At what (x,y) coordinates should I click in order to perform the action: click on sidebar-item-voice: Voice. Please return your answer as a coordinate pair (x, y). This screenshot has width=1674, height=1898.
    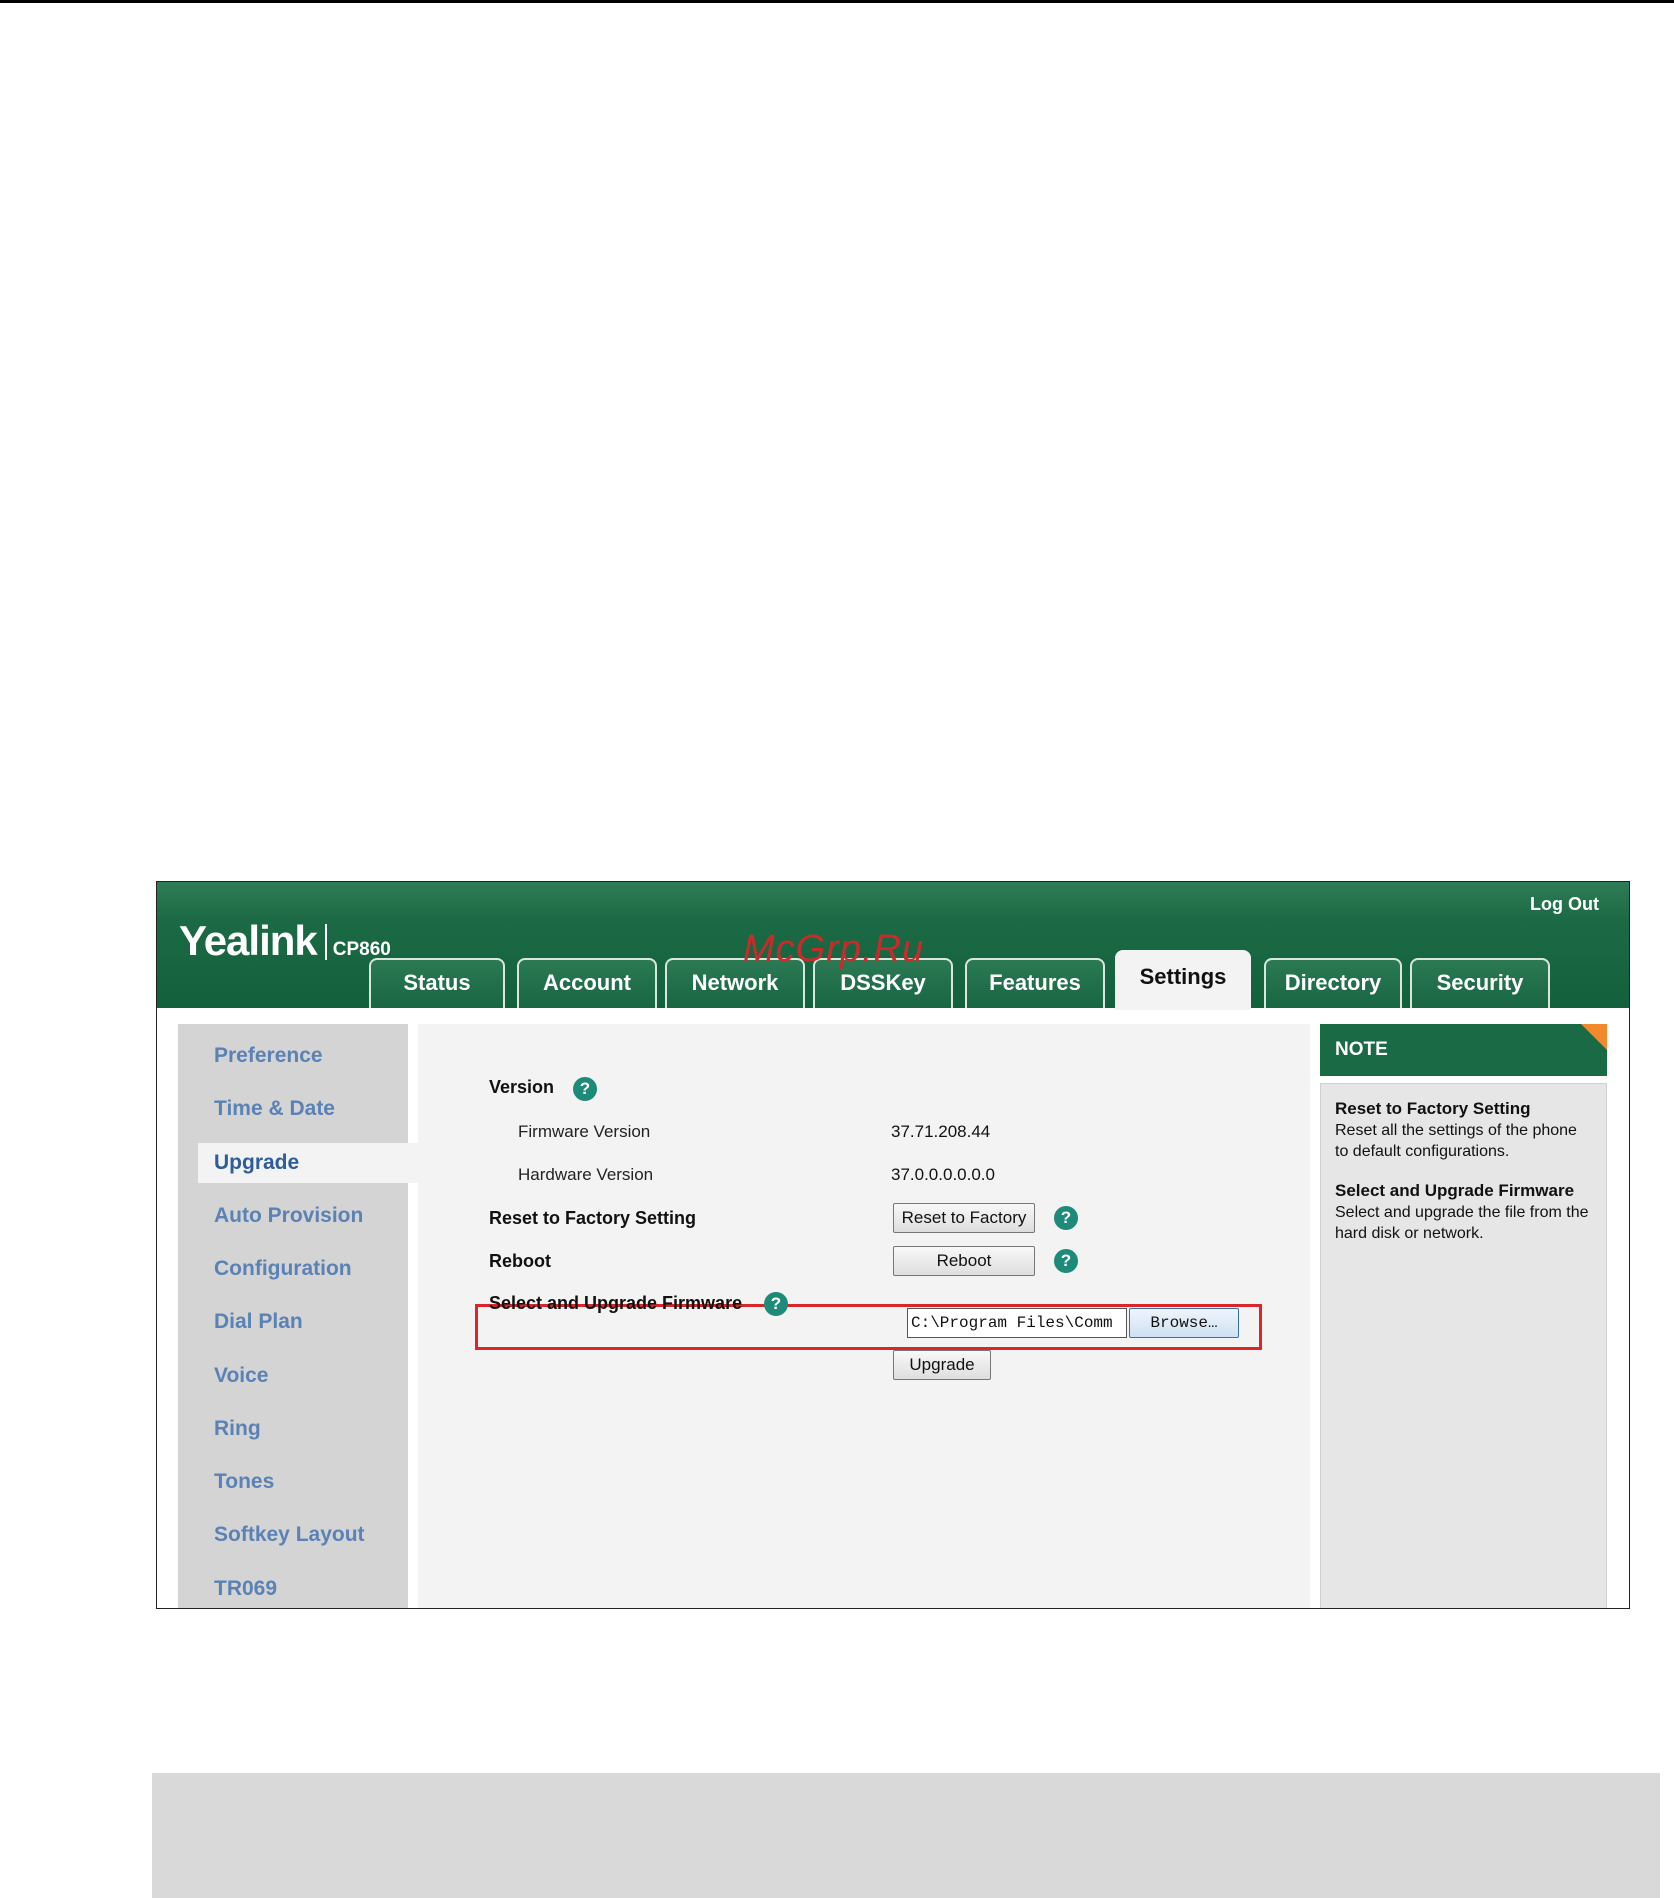
    Looking at the image, I should click on (293, 1376).